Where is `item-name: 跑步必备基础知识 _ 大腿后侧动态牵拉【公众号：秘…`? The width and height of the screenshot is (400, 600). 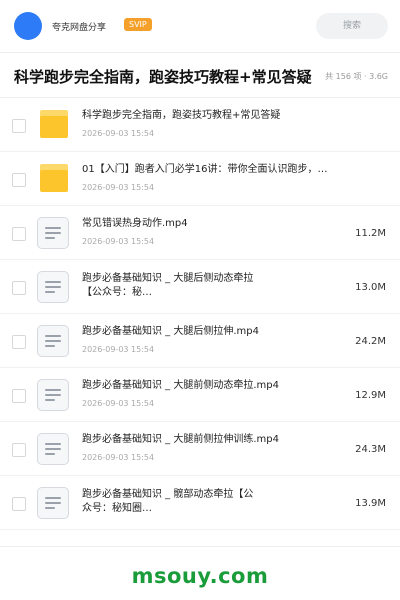
item-name: 跑步必备基础知识 _ 大腿后侧动态牵拉【公众号：秘… is located at coordinates (168, 285).